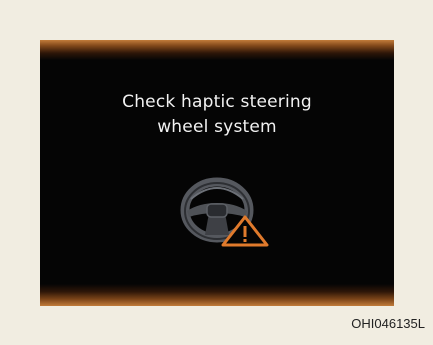  Describe the element at coordinates (217, 295) in the screenshot. I see `bottom-glow-bar` at that location.